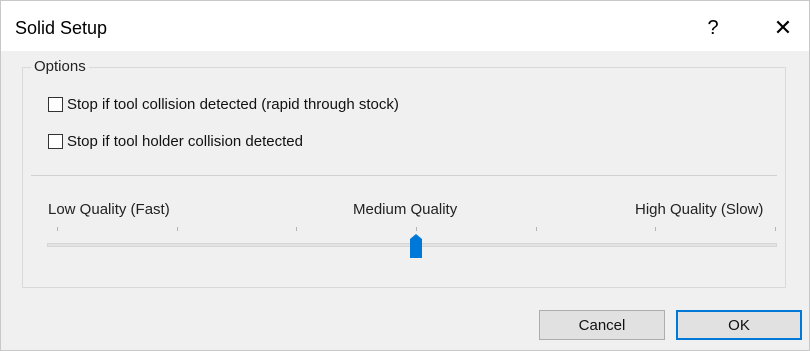  Describe the element at coordinates (699, 209) in the screenshot. I see `high-quality-label: High Quality (Slow)` at that location.